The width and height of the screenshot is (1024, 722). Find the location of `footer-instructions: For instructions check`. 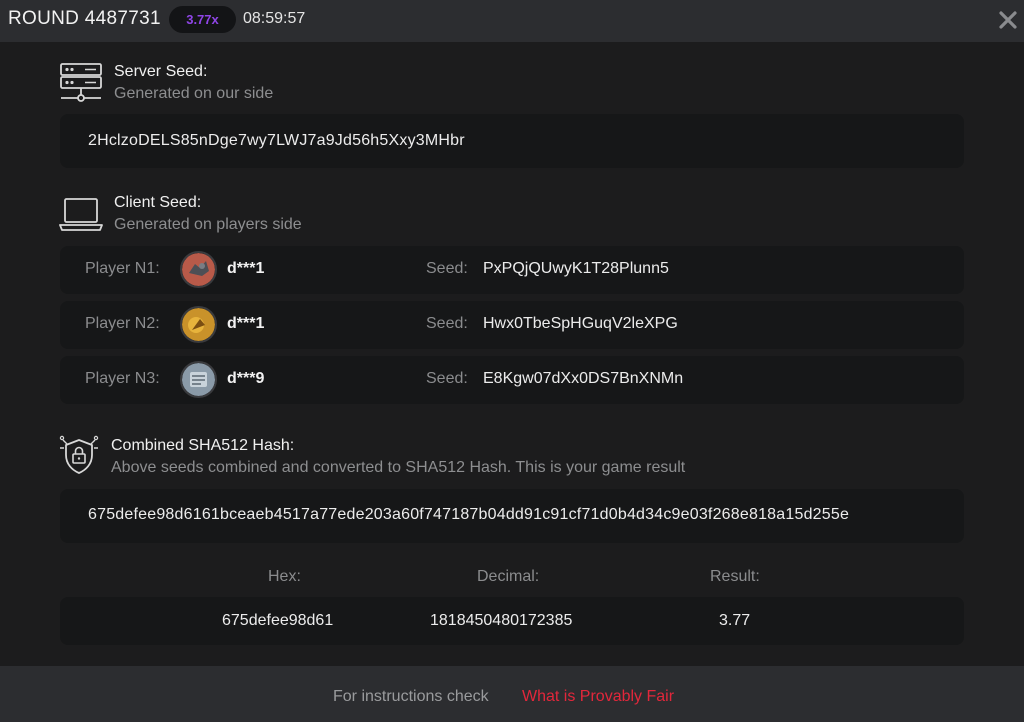

footer-instructions: For instructions check is located at coordinates (411, 696).